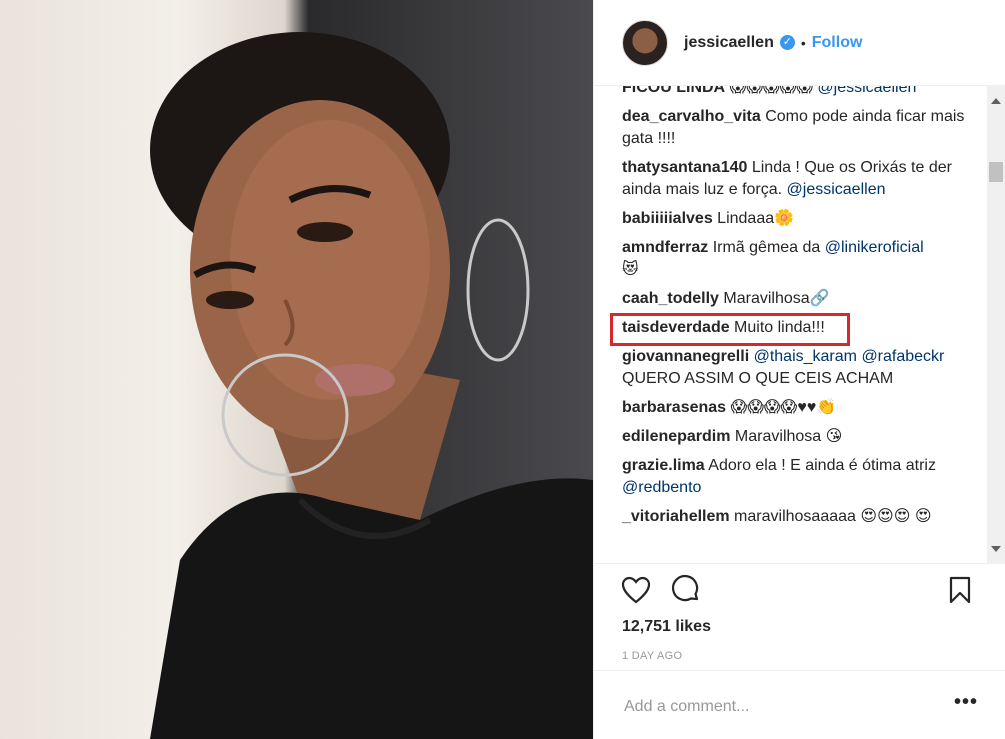  I want to click on scroll-down-icon, so click(996, 549).